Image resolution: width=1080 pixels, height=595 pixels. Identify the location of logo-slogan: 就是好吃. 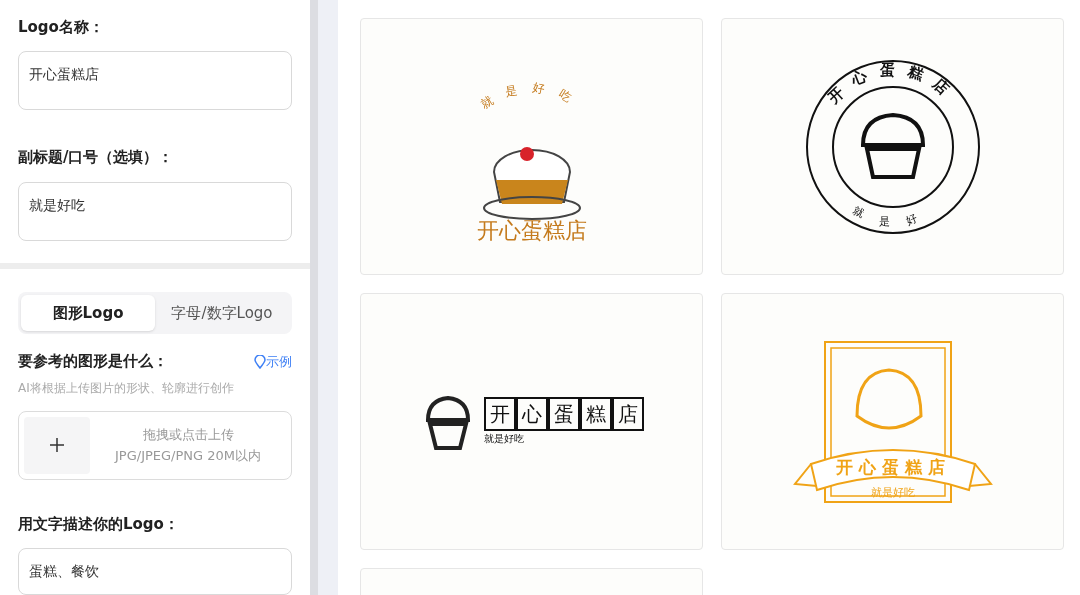
(504, 439).